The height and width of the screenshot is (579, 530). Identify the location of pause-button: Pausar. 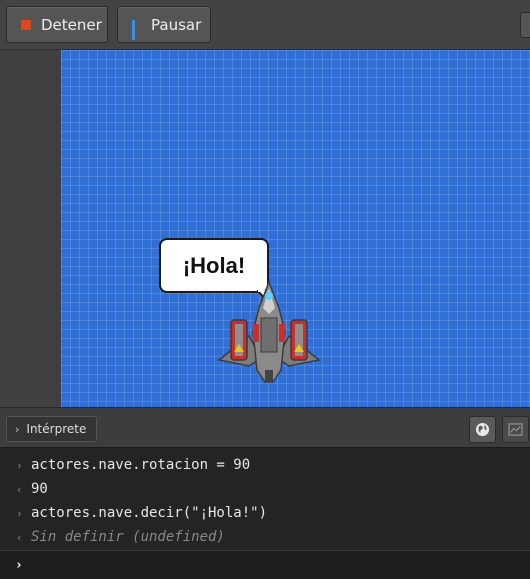
(164, 24).